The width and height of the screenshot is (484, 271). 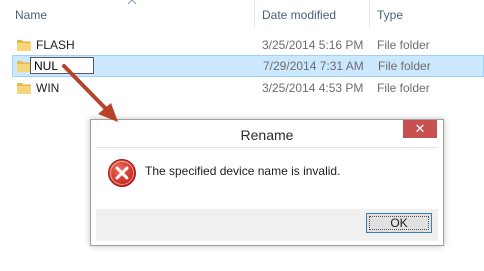 I want to click on column-header-name: Name, so click(x=135, y=15).